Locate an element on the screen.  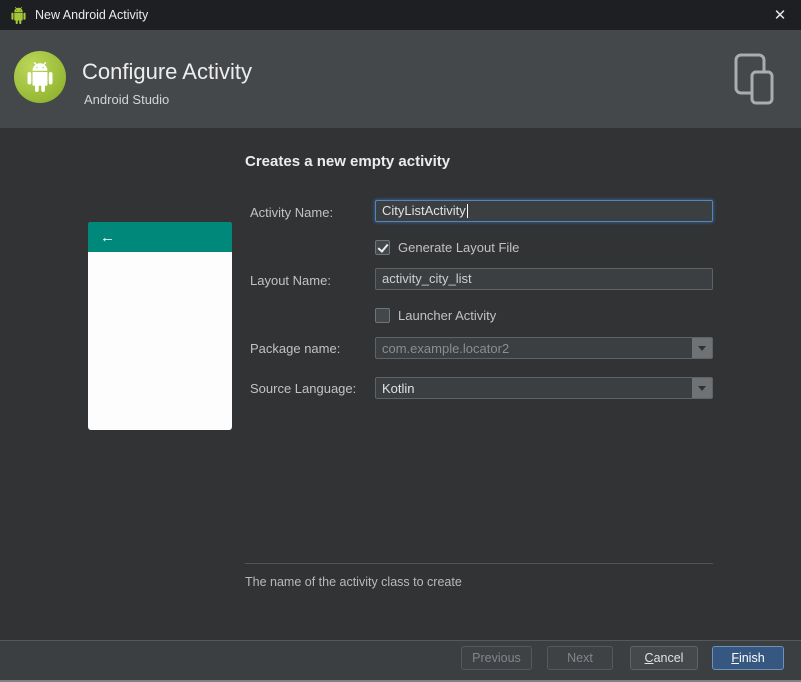
source-language-value: Kotlin is located at coordinates (398, 388).